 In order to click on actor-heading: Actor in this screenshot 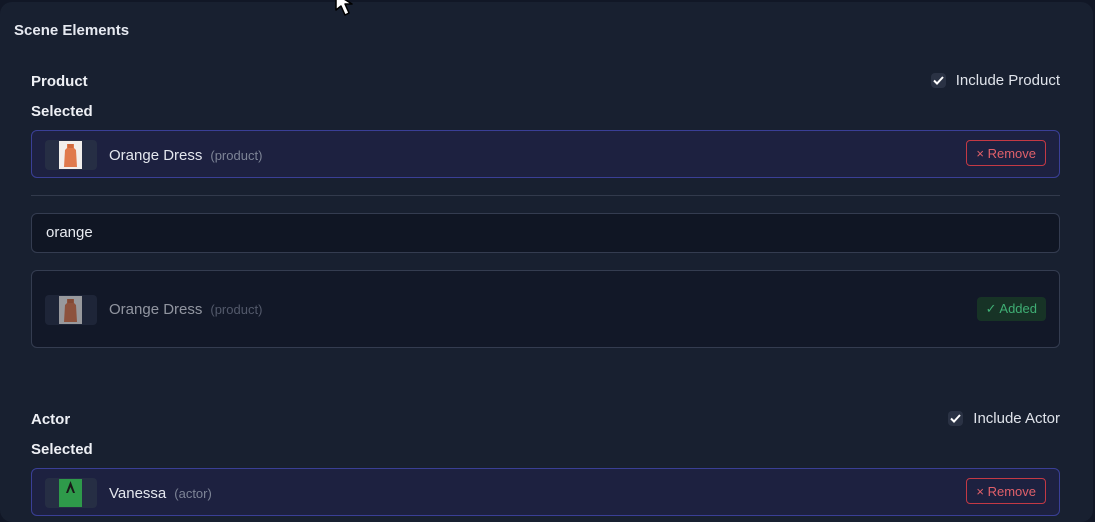, I will do `click(51, 419)`.